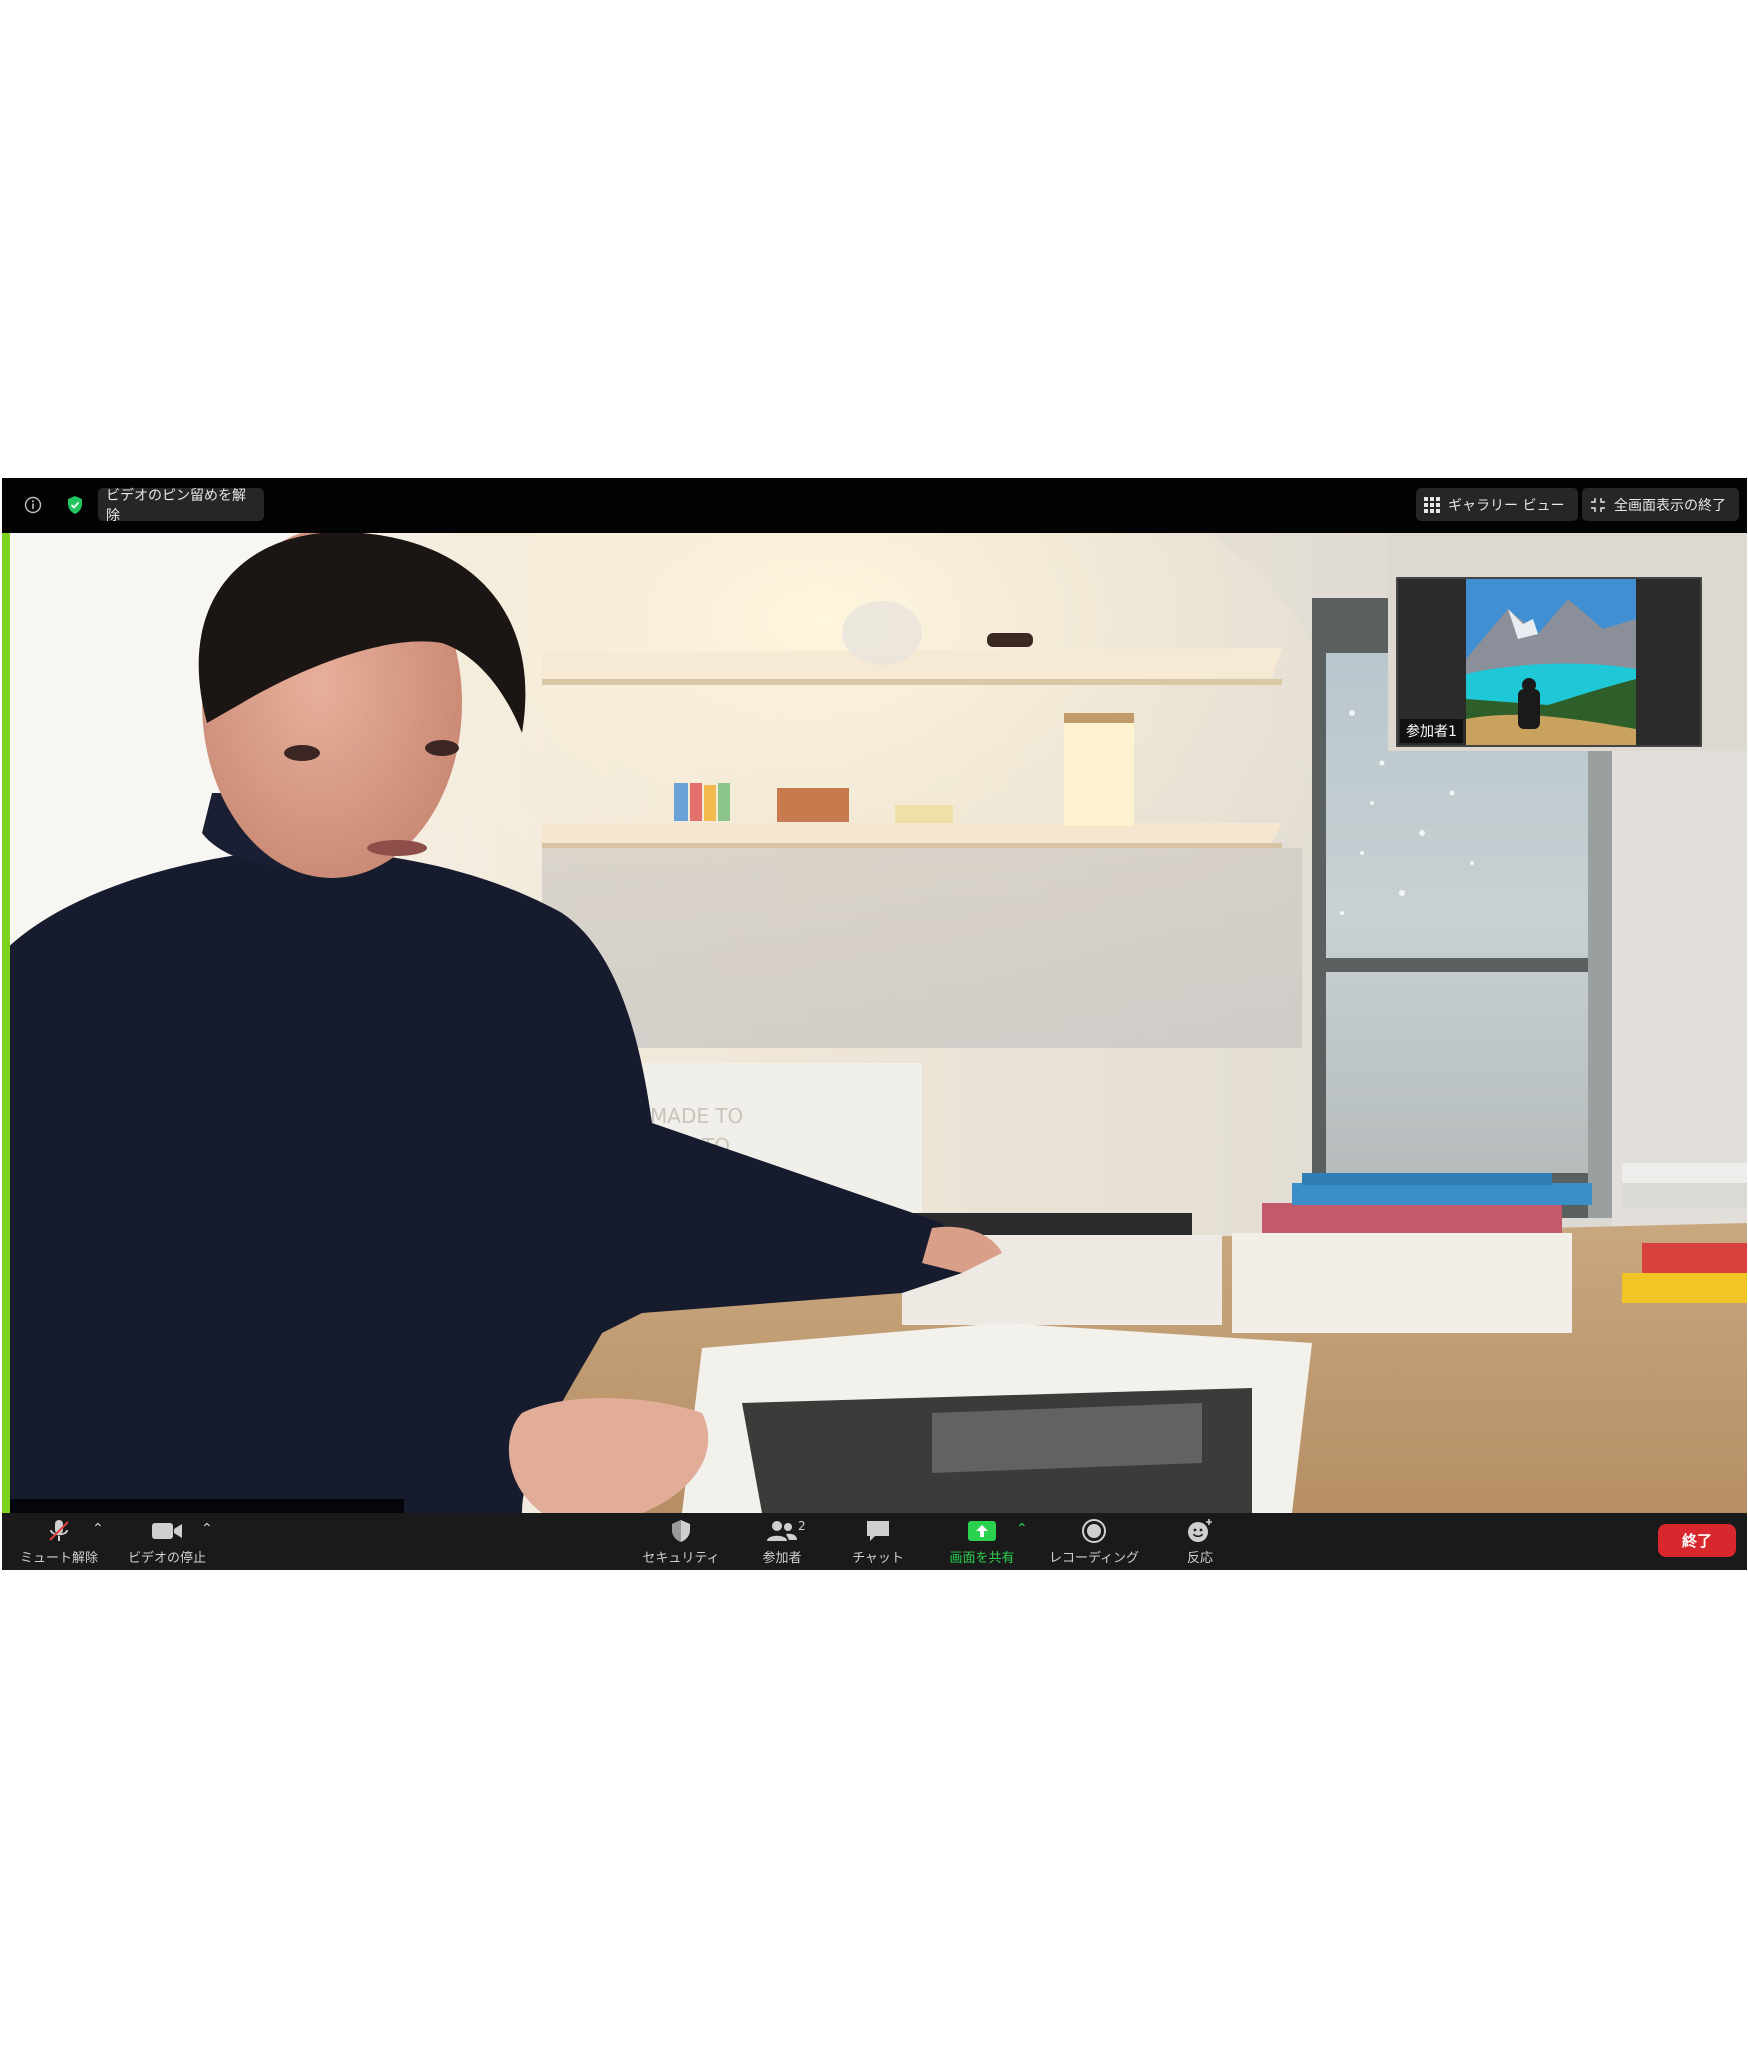 The image size is (1748, 2048). I want to click on chat-button: チャット, so click(878, 1541).